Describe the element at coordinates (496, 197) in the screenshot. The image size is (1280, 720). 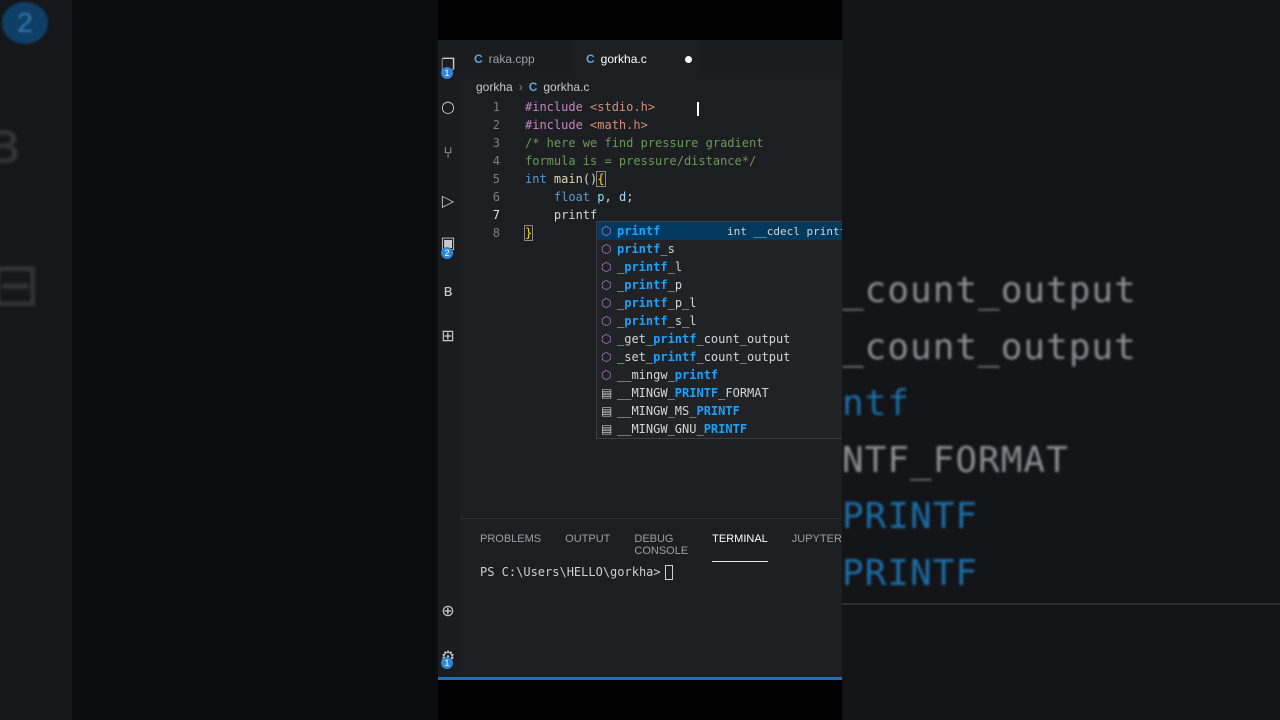
I see `line-number: 6` at that location.